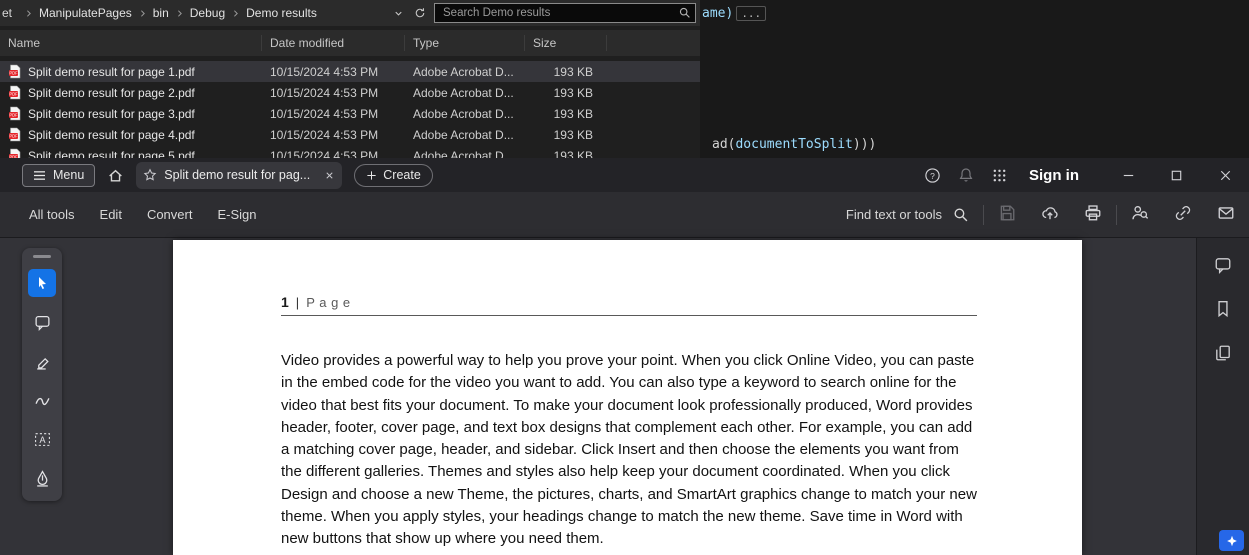 The height and width of the screenshot is (555, 1249). I want to click on pen-nib-icon, so click(42, 478).